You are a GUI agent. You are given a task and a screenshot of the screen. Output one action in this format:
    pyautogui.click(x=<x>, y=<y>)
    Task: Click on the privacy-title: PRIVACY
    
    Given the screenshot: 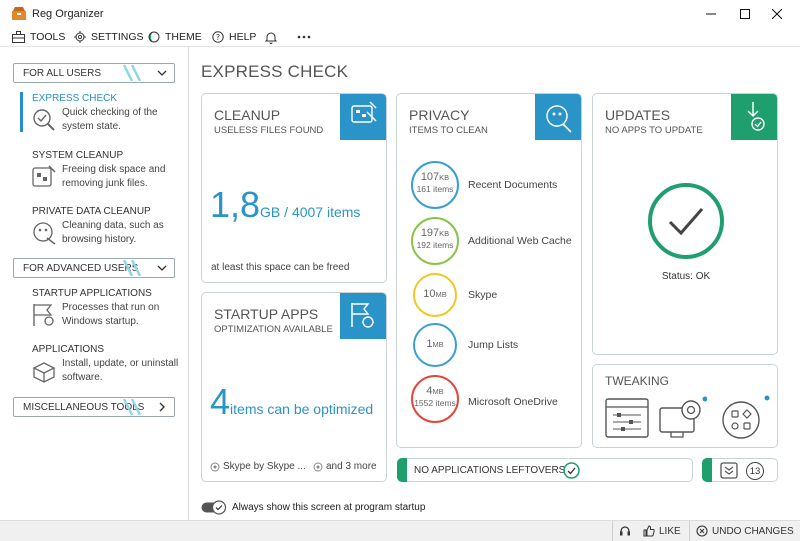 What is the action you would take?
    pyautogui.click(x=439, y=115)
    